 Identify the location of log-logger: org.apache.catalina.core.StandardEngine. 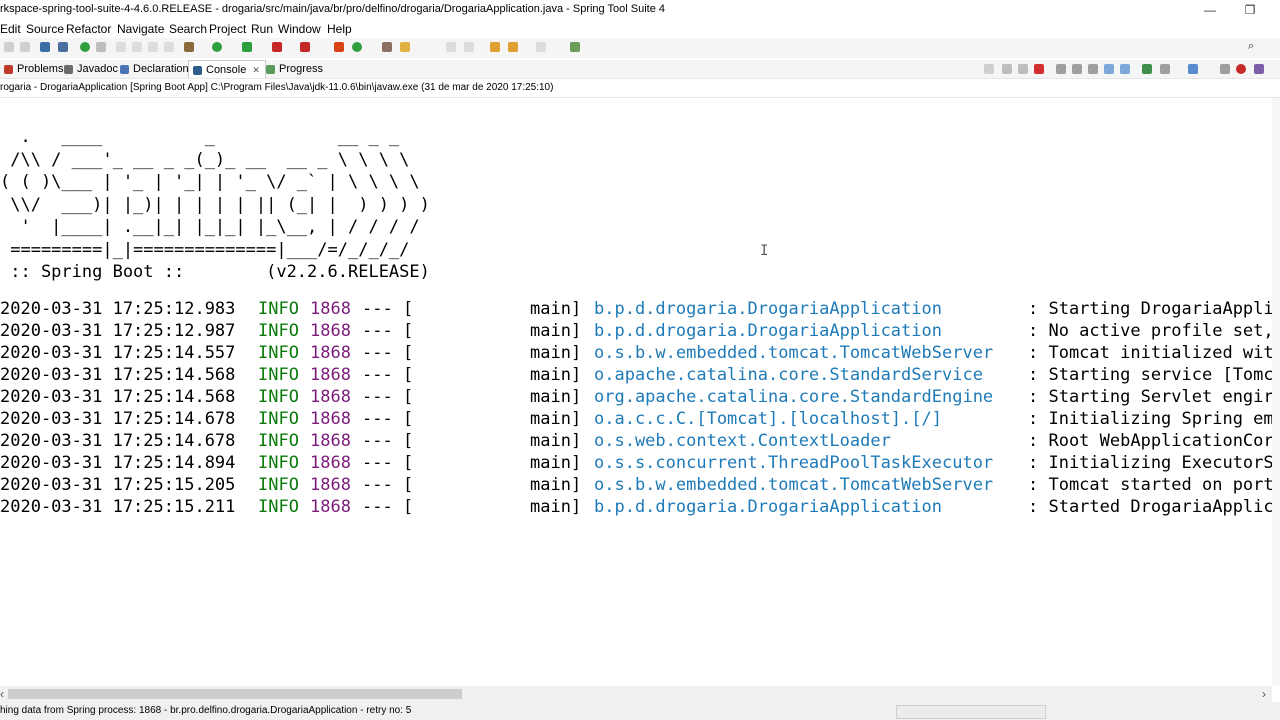
(793, 397).